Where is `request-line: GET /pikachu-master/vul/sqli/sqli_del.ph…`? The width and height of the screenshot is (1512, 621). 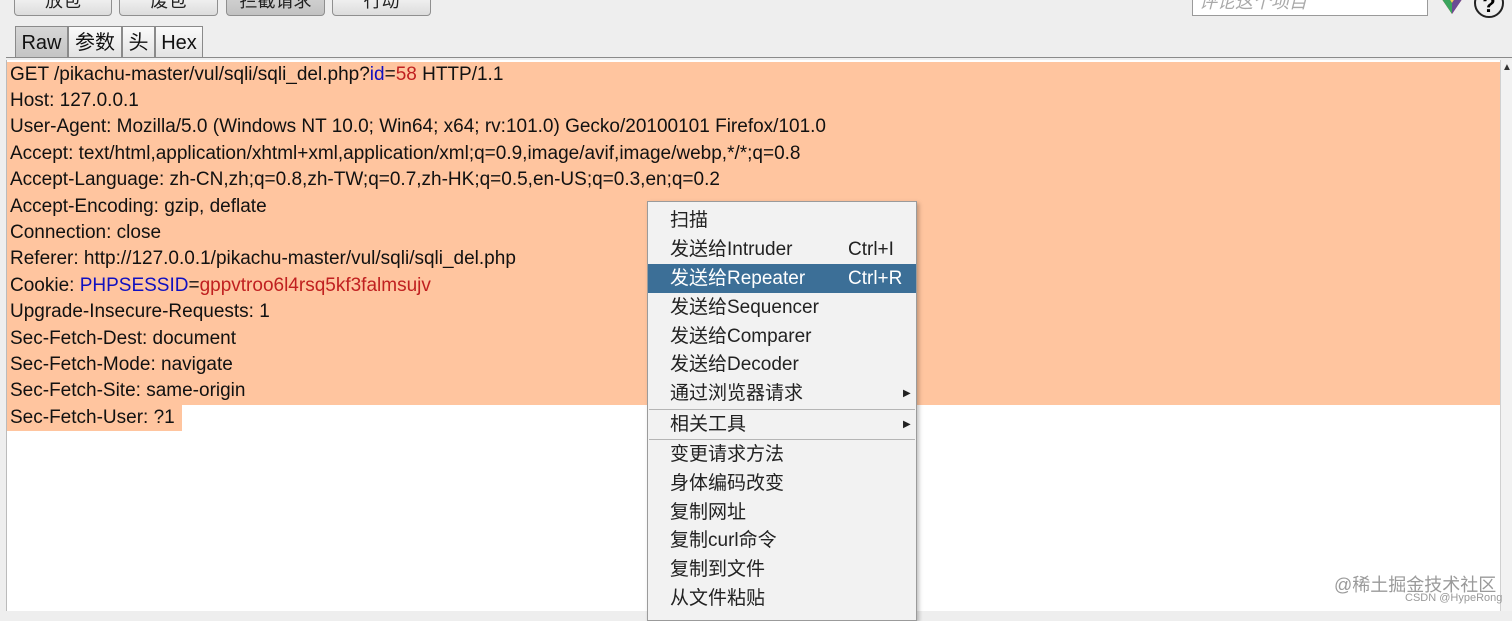 request-line: GET /pikachu-master/vul/sqli/sqli_del.ph… is located at coordinates (257, 74).